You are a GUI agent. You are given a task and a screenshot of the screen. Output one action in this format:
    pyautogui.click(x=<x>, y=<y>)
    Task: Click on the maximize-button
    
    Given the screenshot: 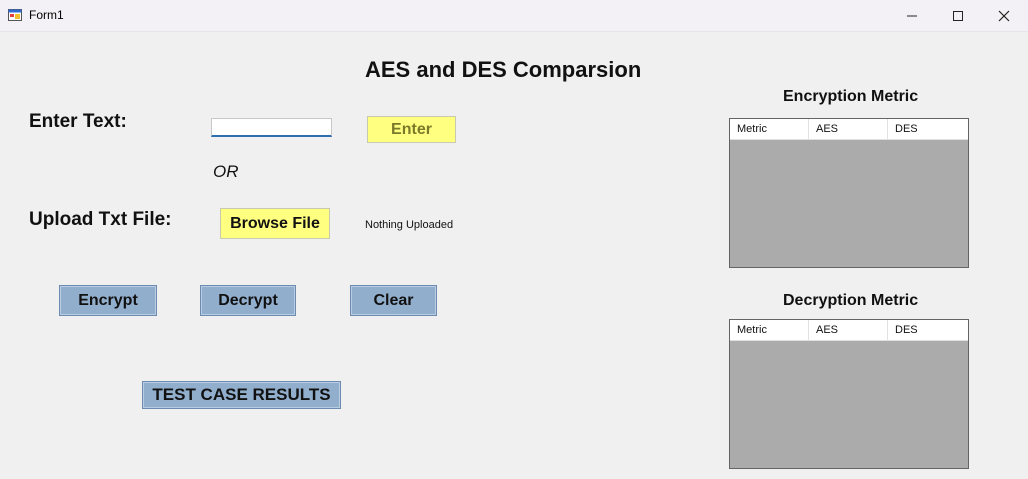 What is the action you would take?
    pyautogui.click(x=958, y=15)
    